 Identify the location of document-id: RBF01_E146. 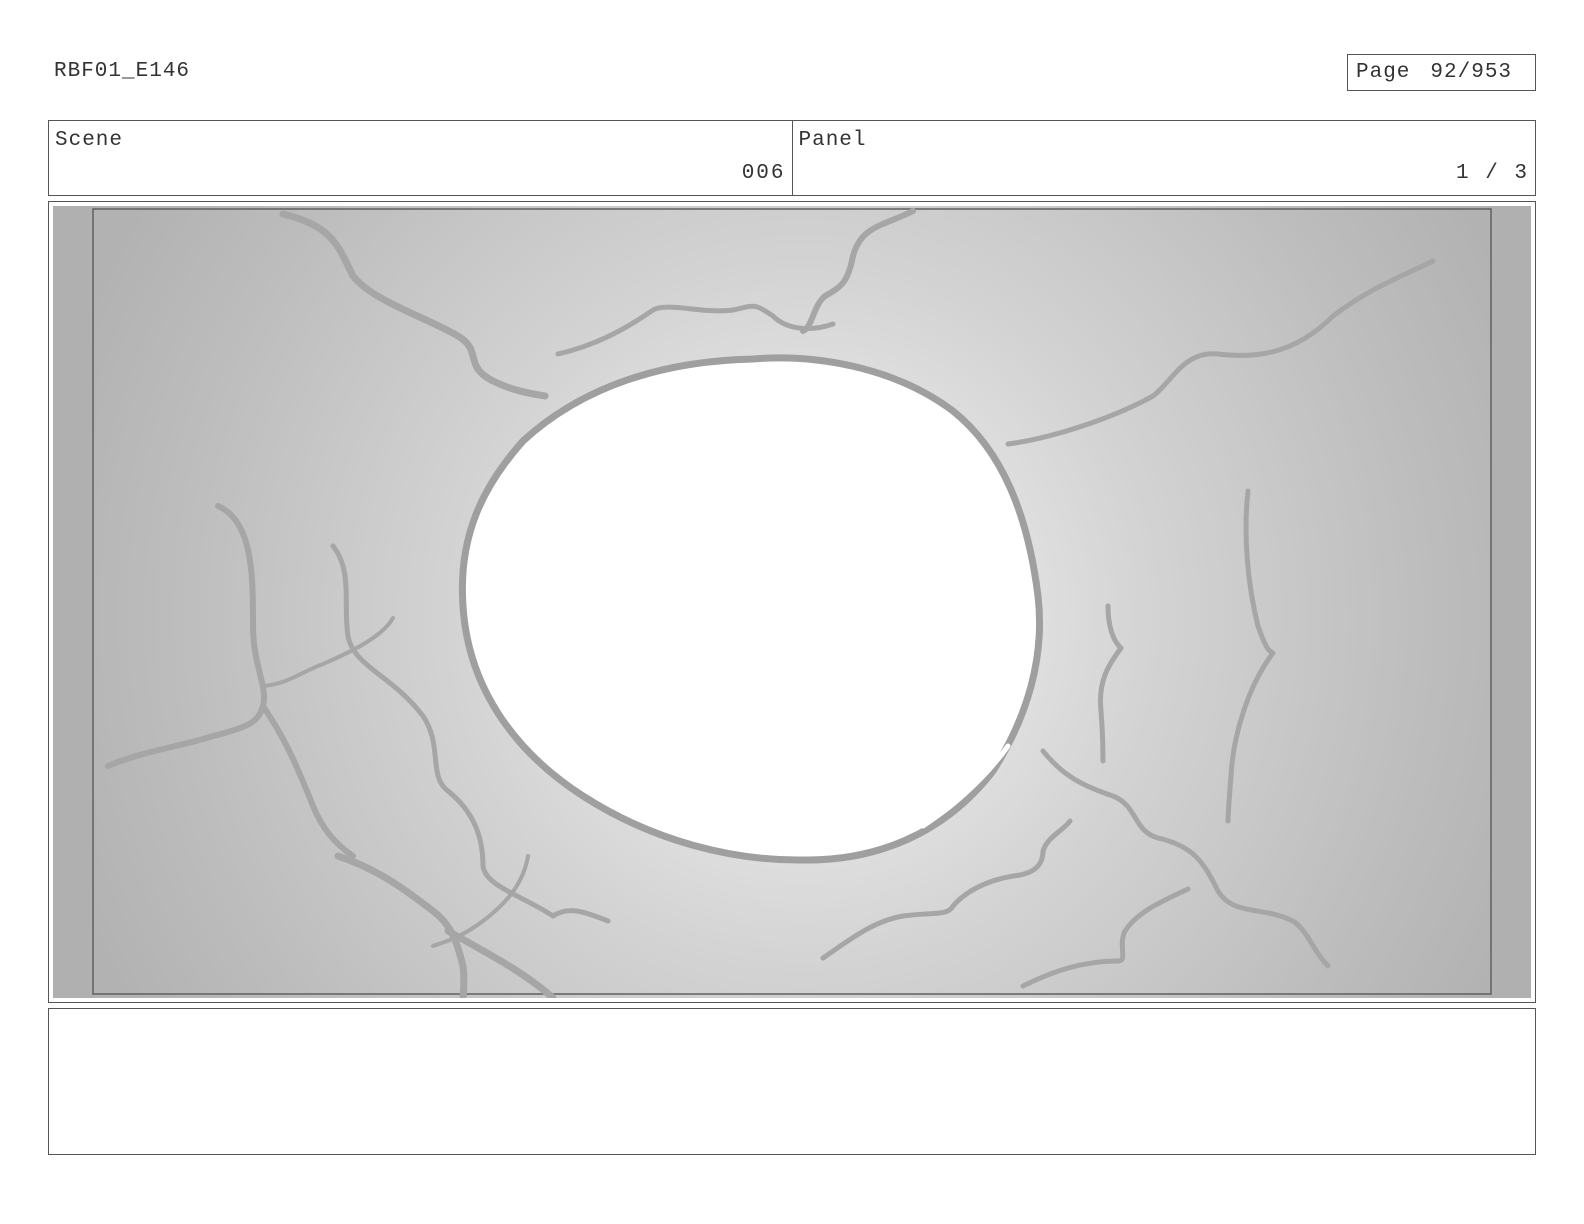
(122, 71).